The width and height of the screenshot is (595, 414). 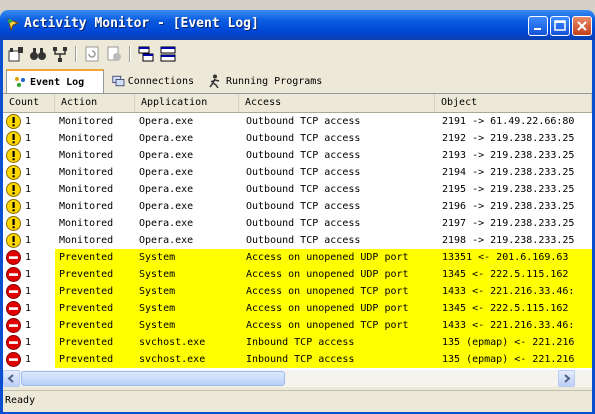 What do you see at coordinates (57, 82) in the screenshot?
I see `tab-label: Event Log` at bounding box center [57, 82].